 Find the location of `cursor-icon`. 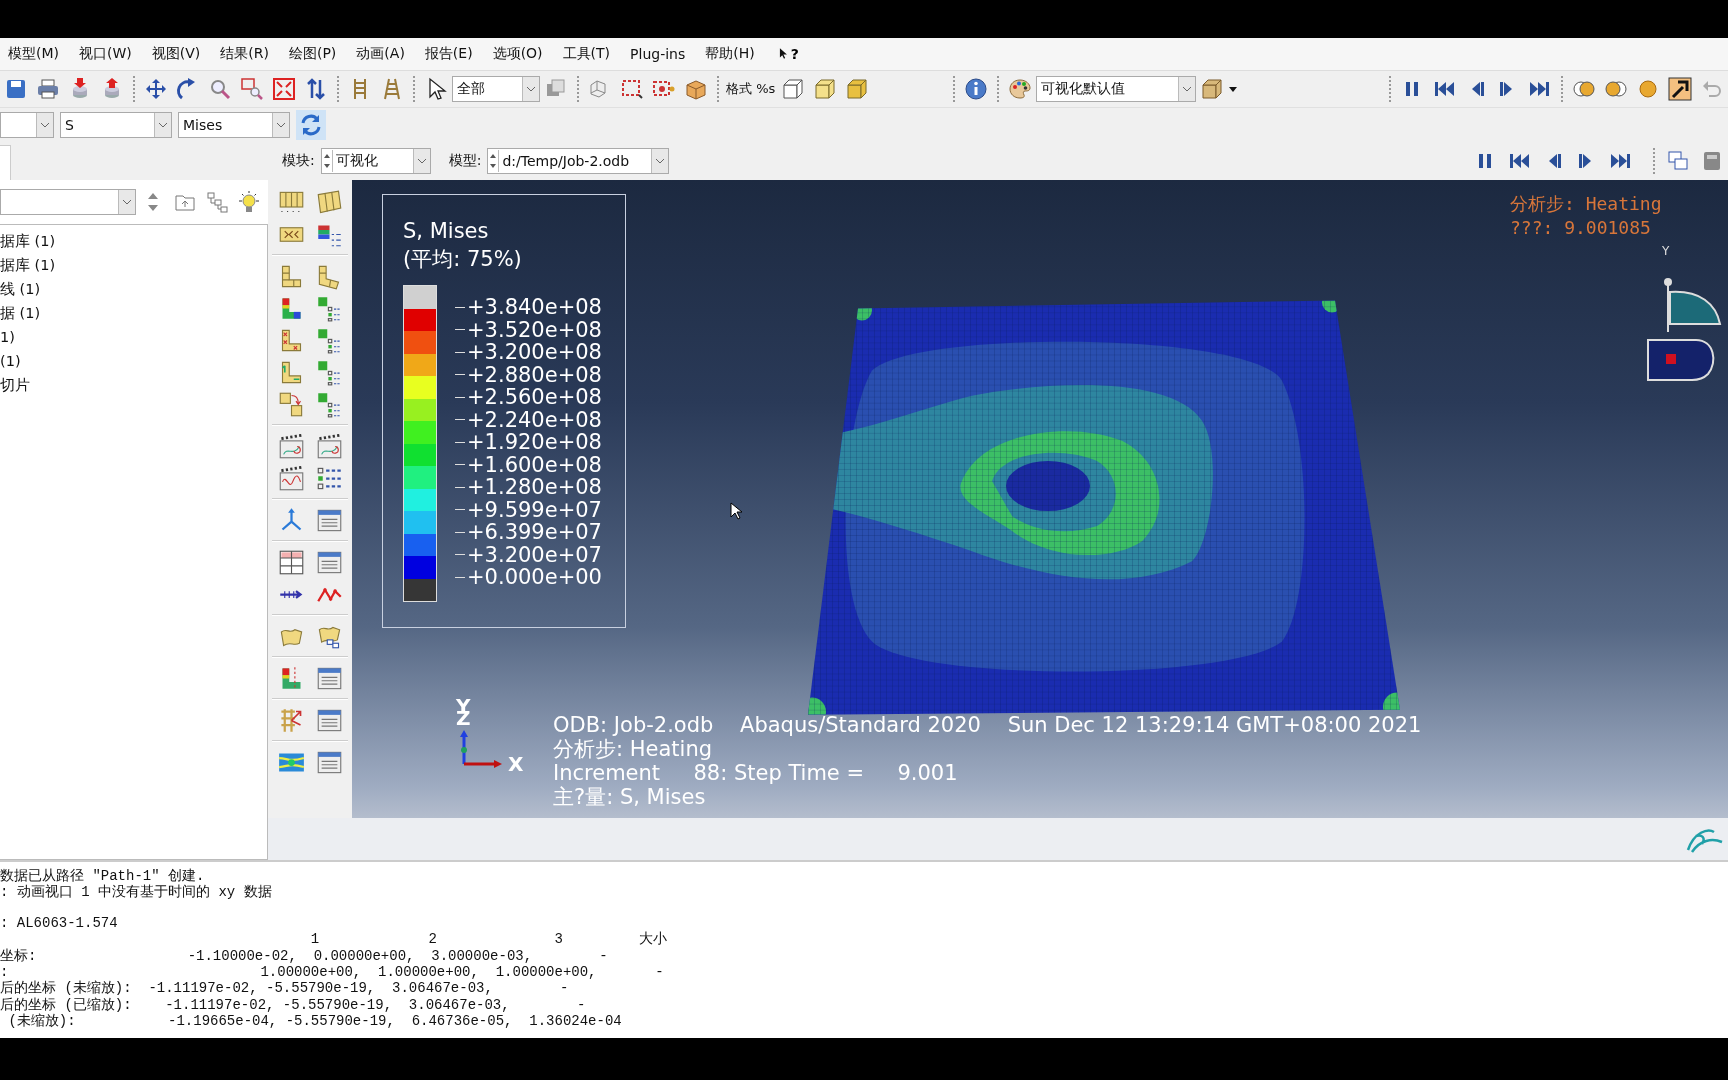

cursor-icon is located at coordinates (736, 511).